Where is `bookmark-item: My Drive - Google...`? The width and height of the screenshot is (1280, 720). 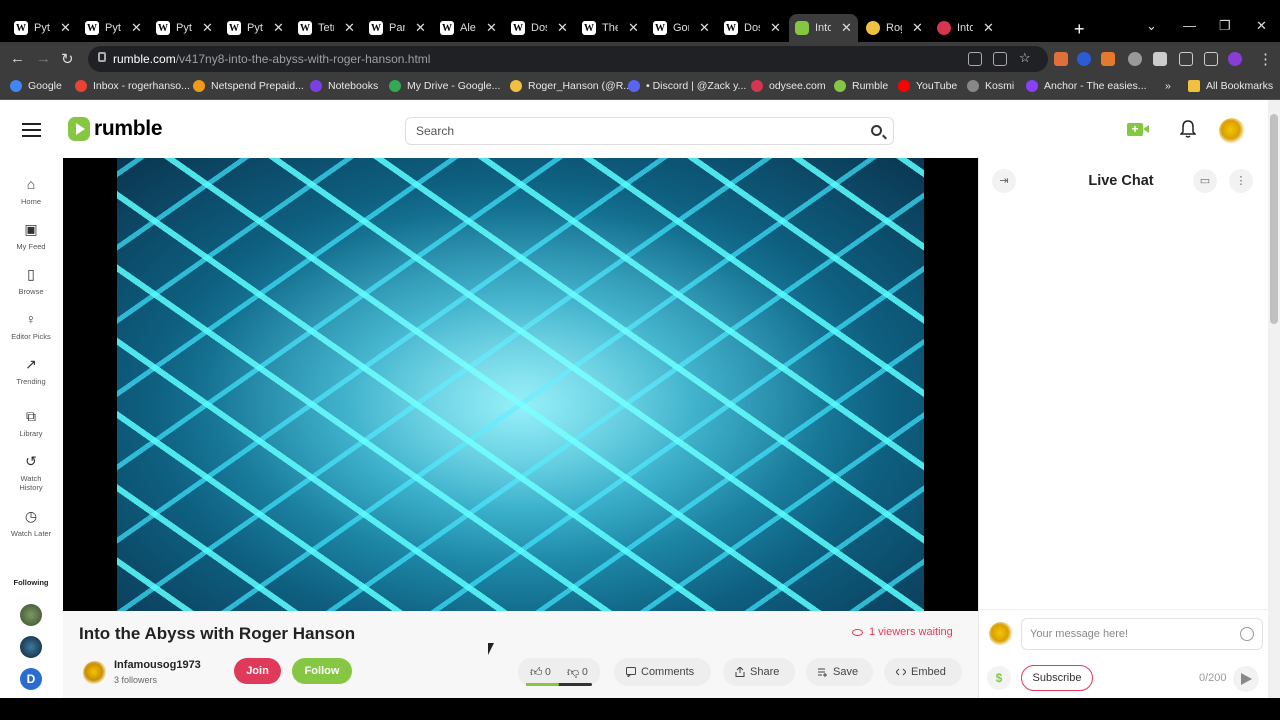
bookmark-item: My Drive - Google... is located at coordinates (444, 86).